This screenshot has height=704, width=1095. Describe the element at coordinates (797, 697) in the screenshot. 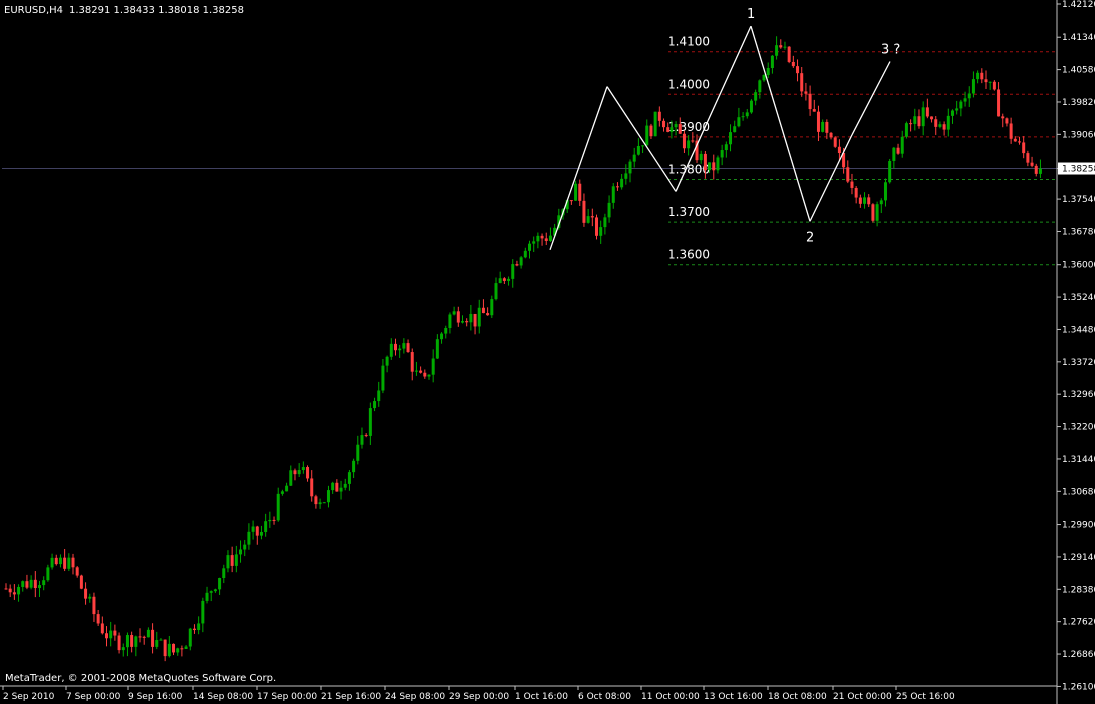

I see `x-tick-label: 18 Oct 08:00` at that location.